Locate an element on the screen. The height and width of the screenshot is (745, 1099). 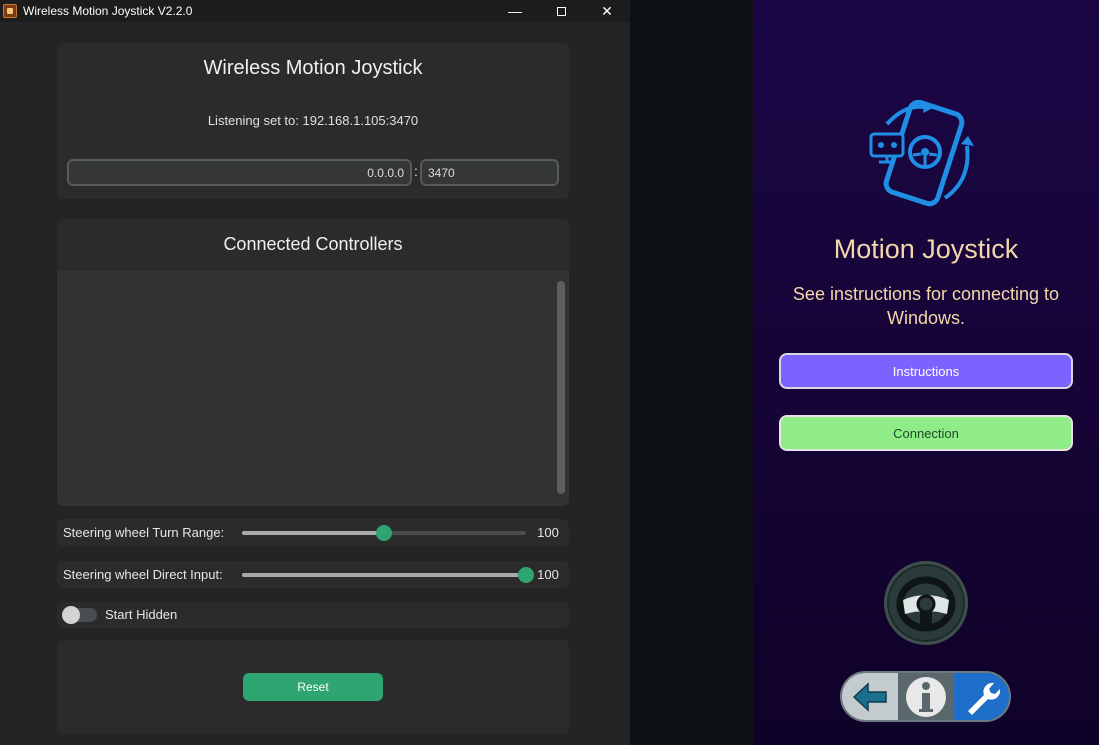
direct-input-label: Steering wheel Direct Input: is located at coordinates (143, 574).